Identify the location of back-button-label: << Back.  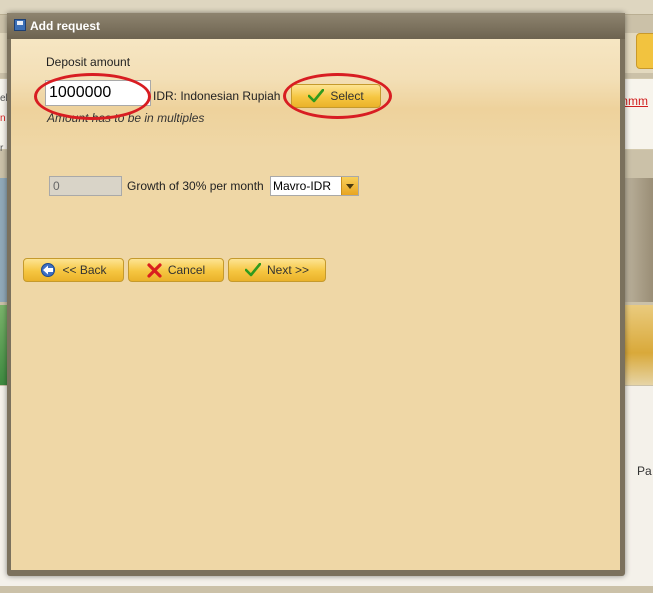
(84, 270).